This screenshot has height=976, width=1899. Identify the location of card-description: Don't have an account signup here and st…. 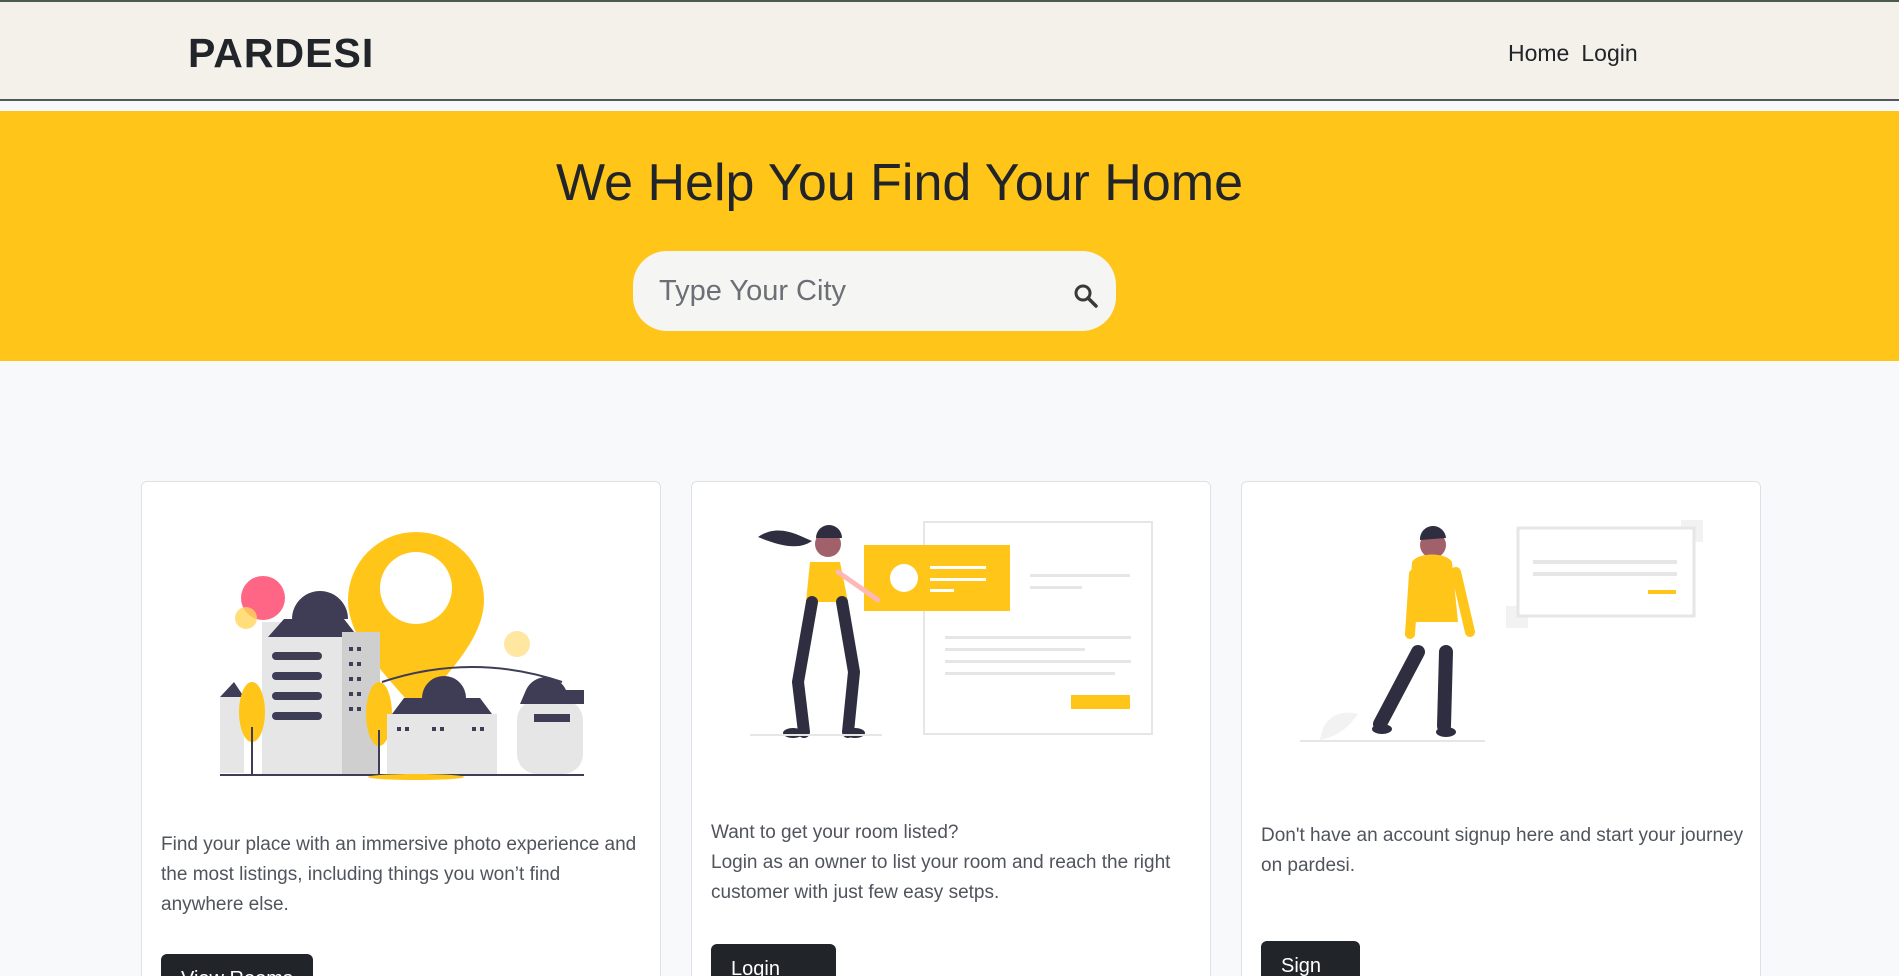
(1502, 850).